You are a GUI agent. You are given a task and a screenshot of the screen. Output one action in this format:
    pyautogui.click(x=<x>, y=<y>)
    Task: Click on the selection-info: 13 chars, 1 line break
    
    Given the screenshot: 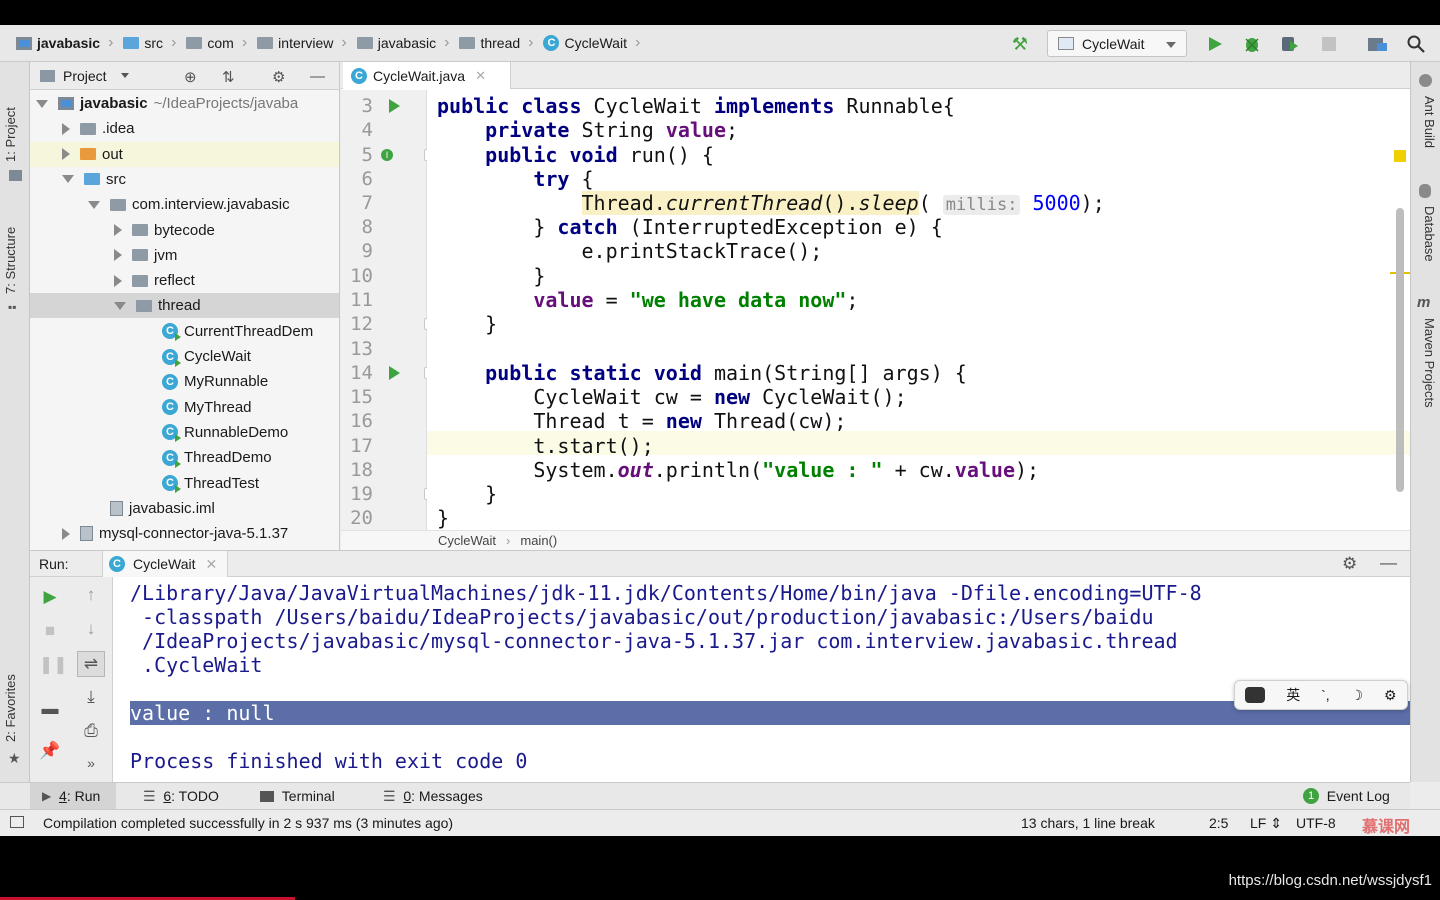 What is the action you would take?
    pyautogui.click(x=1088, y=823)
    